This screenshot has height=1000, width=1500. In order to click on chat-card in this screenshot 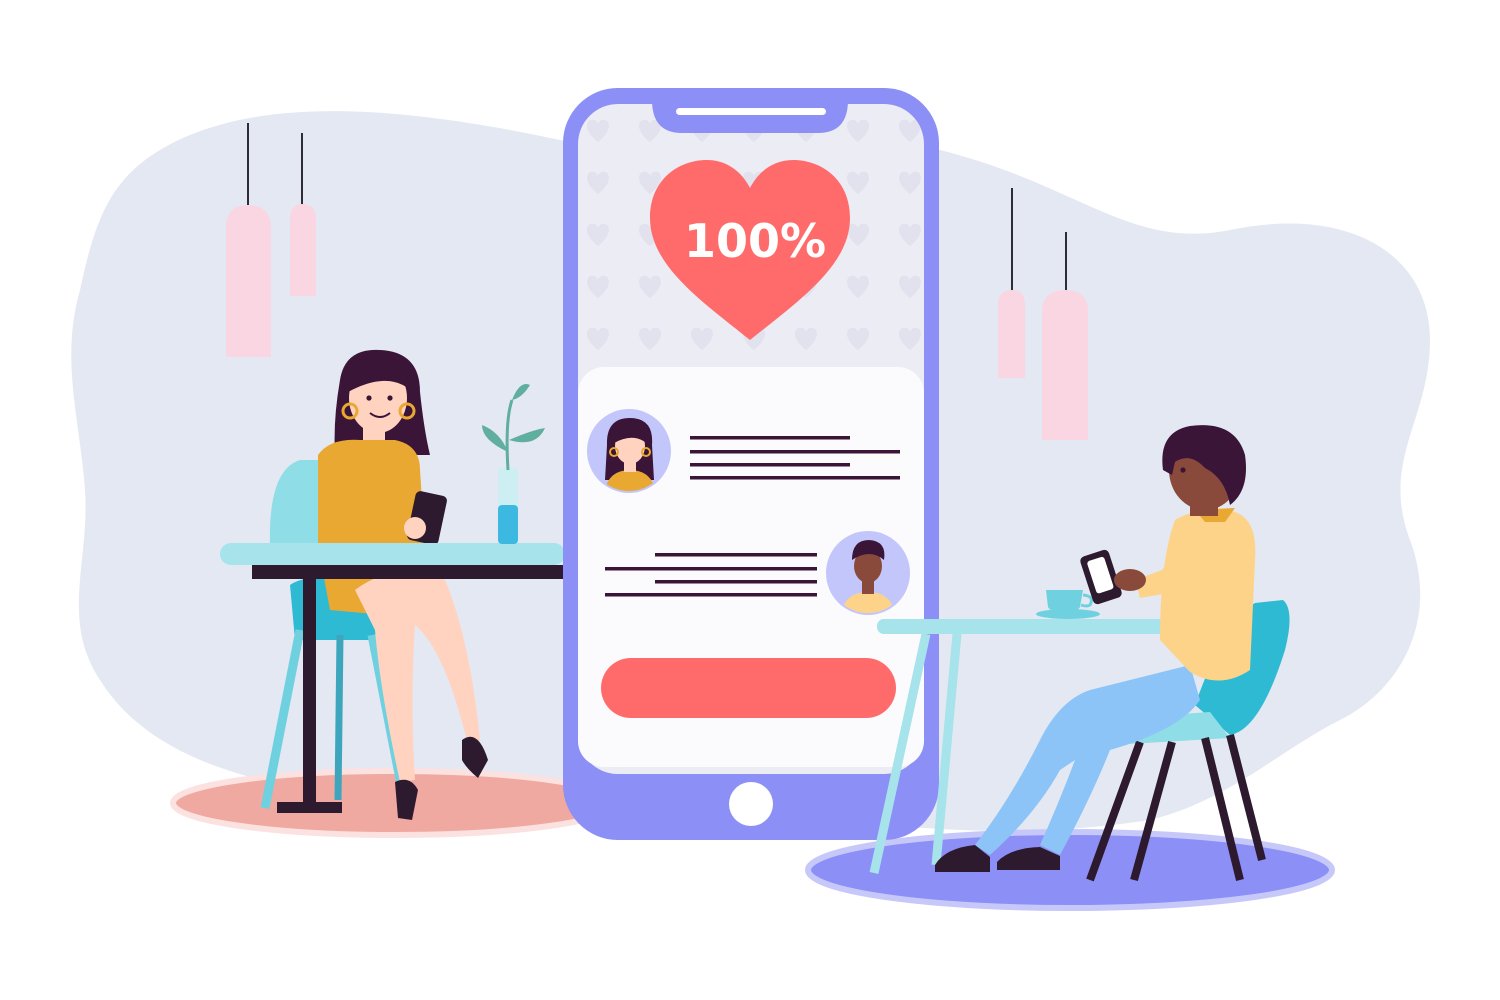, I will do `click(751, 567)`.